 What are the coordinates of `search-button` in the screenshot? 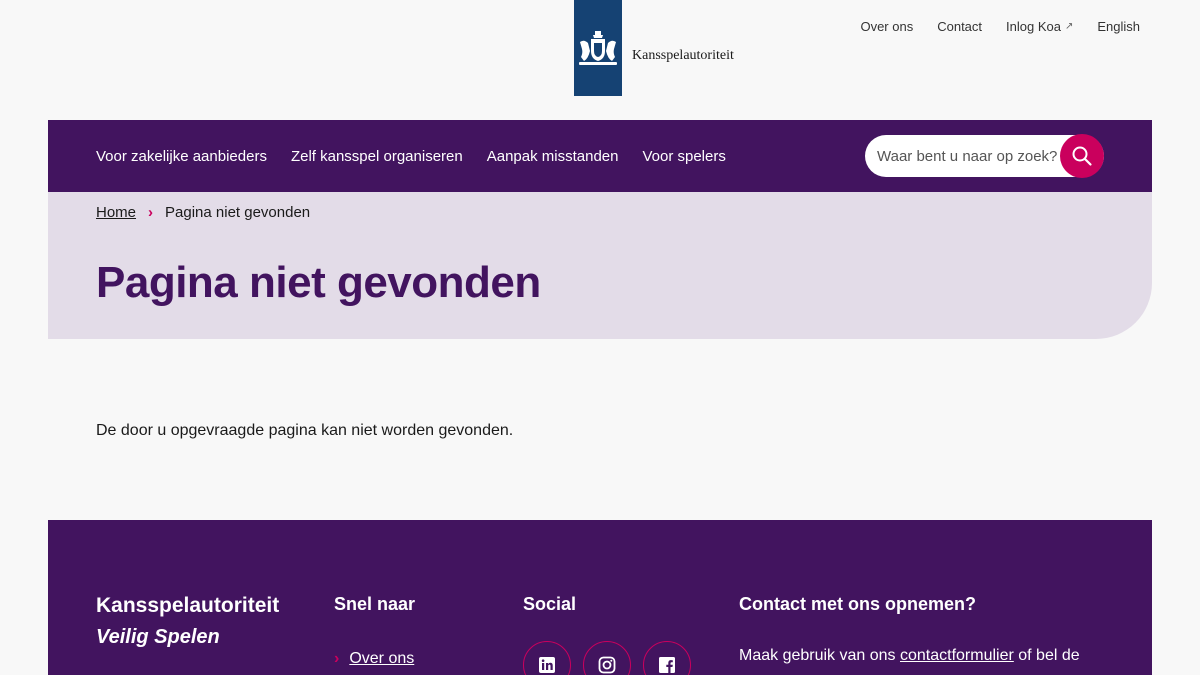 It's located at (1082, 156).